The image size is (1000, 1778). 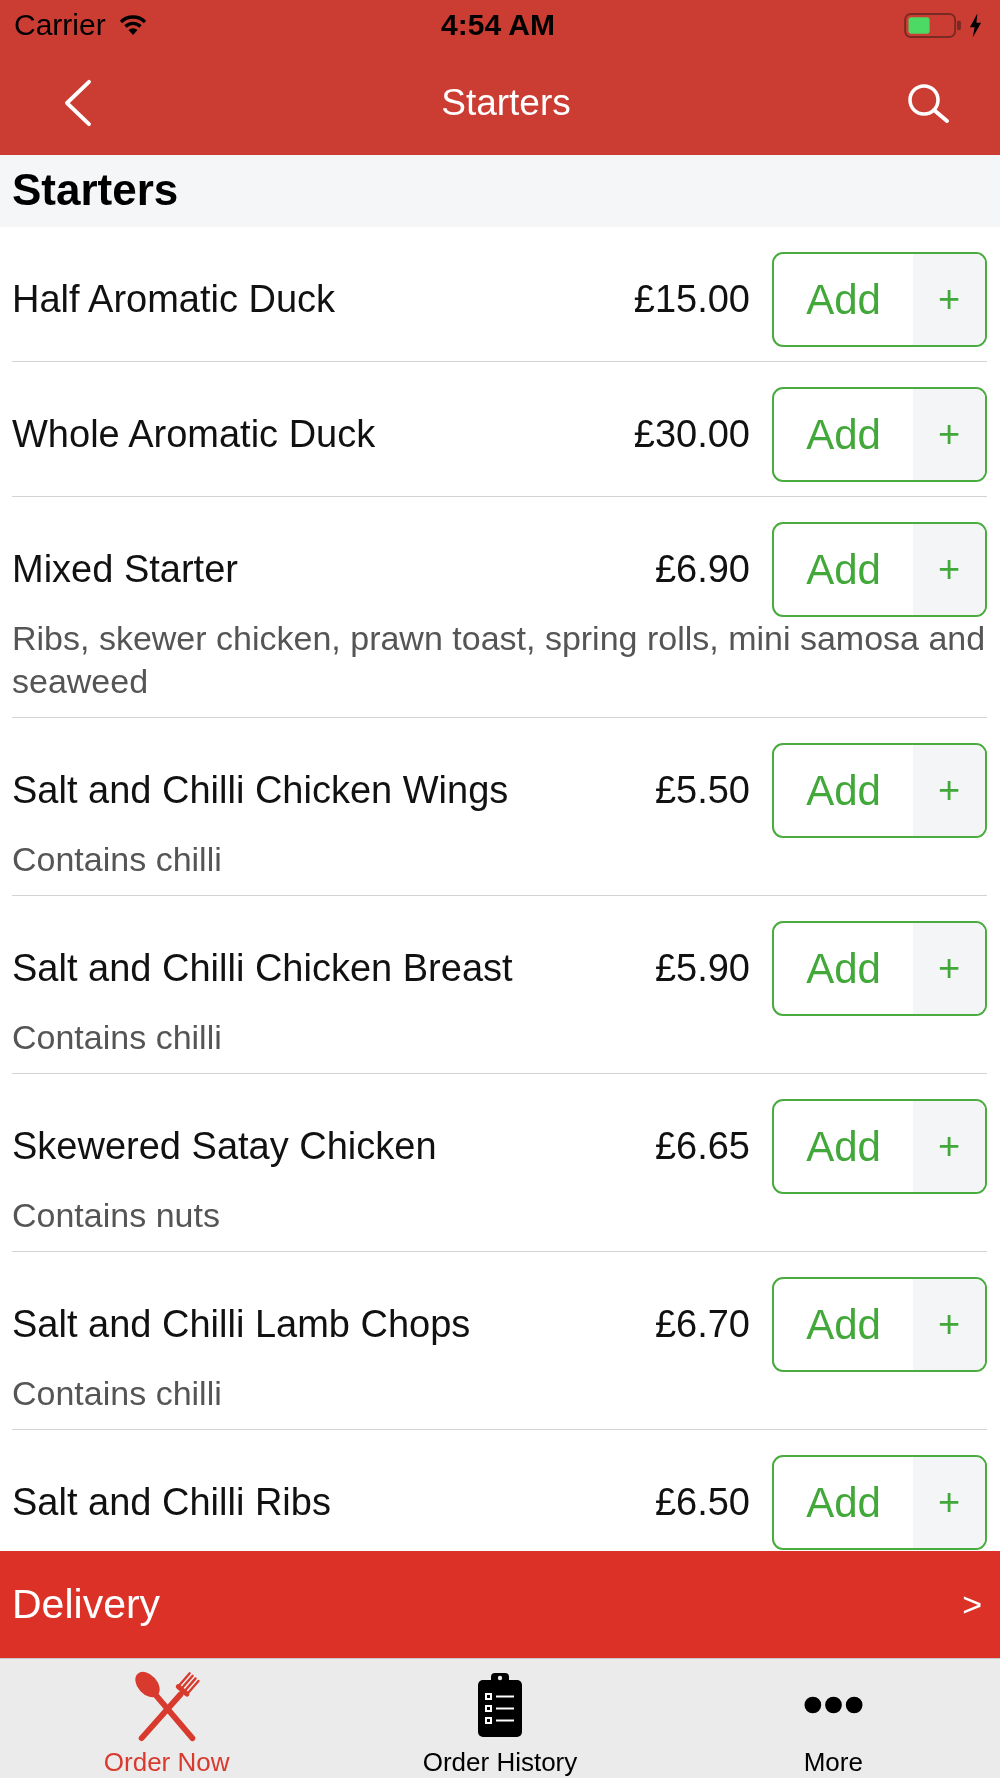 I want to click on tab: Order Now, so click(x=167, y=1718).